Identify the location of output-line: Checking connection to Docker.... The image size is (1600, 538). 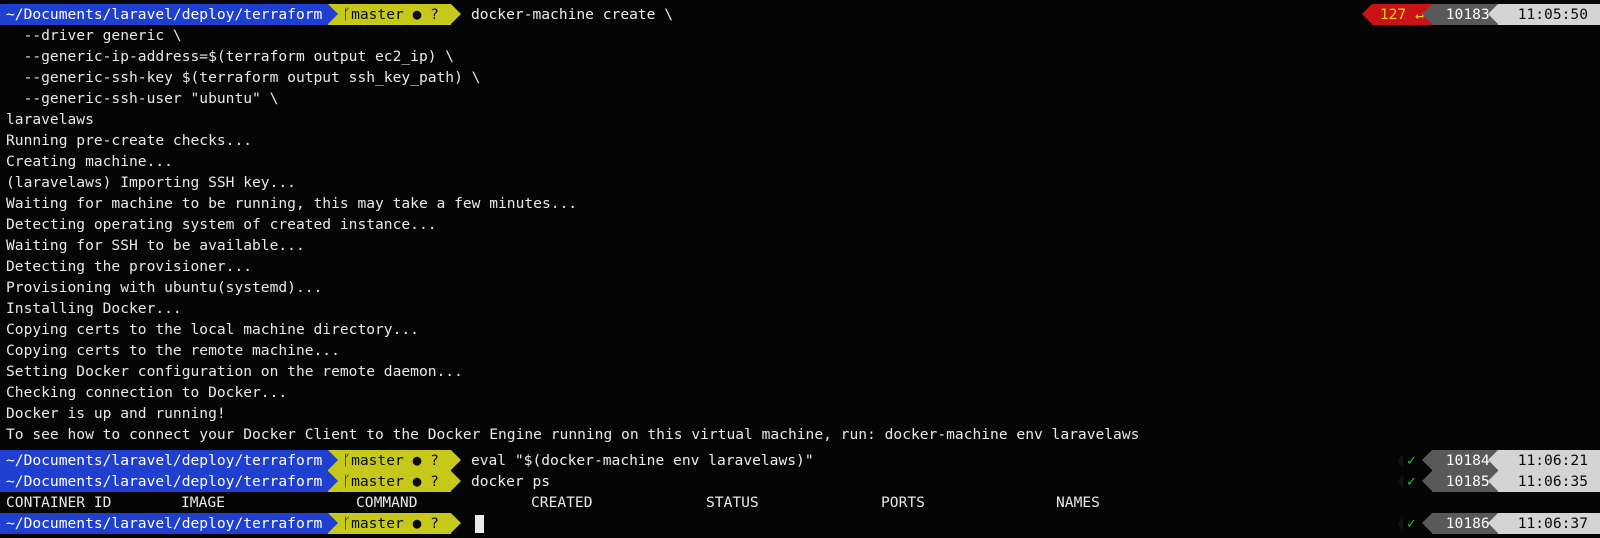
(147, 392).